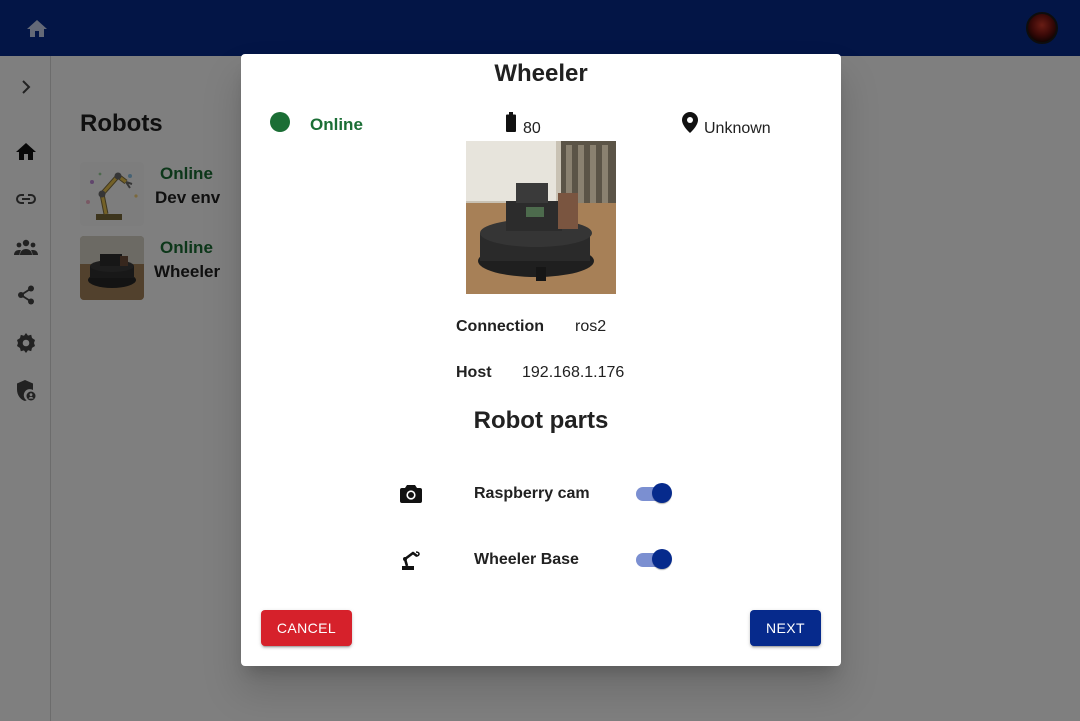 This screenshot has width=1080, height=721. I want to click on cancel-button: CANCEL, so click(306, 628).